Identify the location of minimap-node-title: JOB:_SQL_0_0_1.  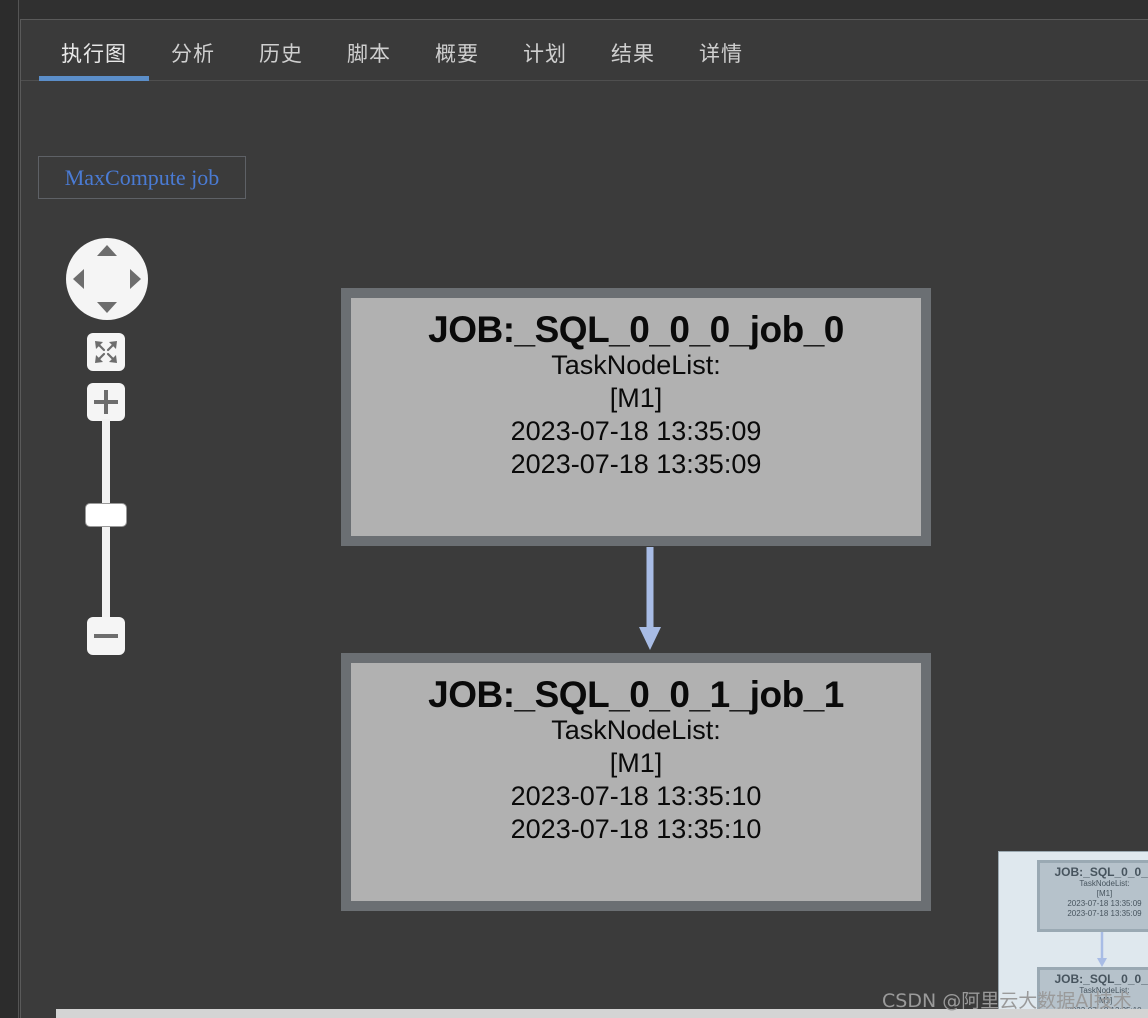
(1101, 979).